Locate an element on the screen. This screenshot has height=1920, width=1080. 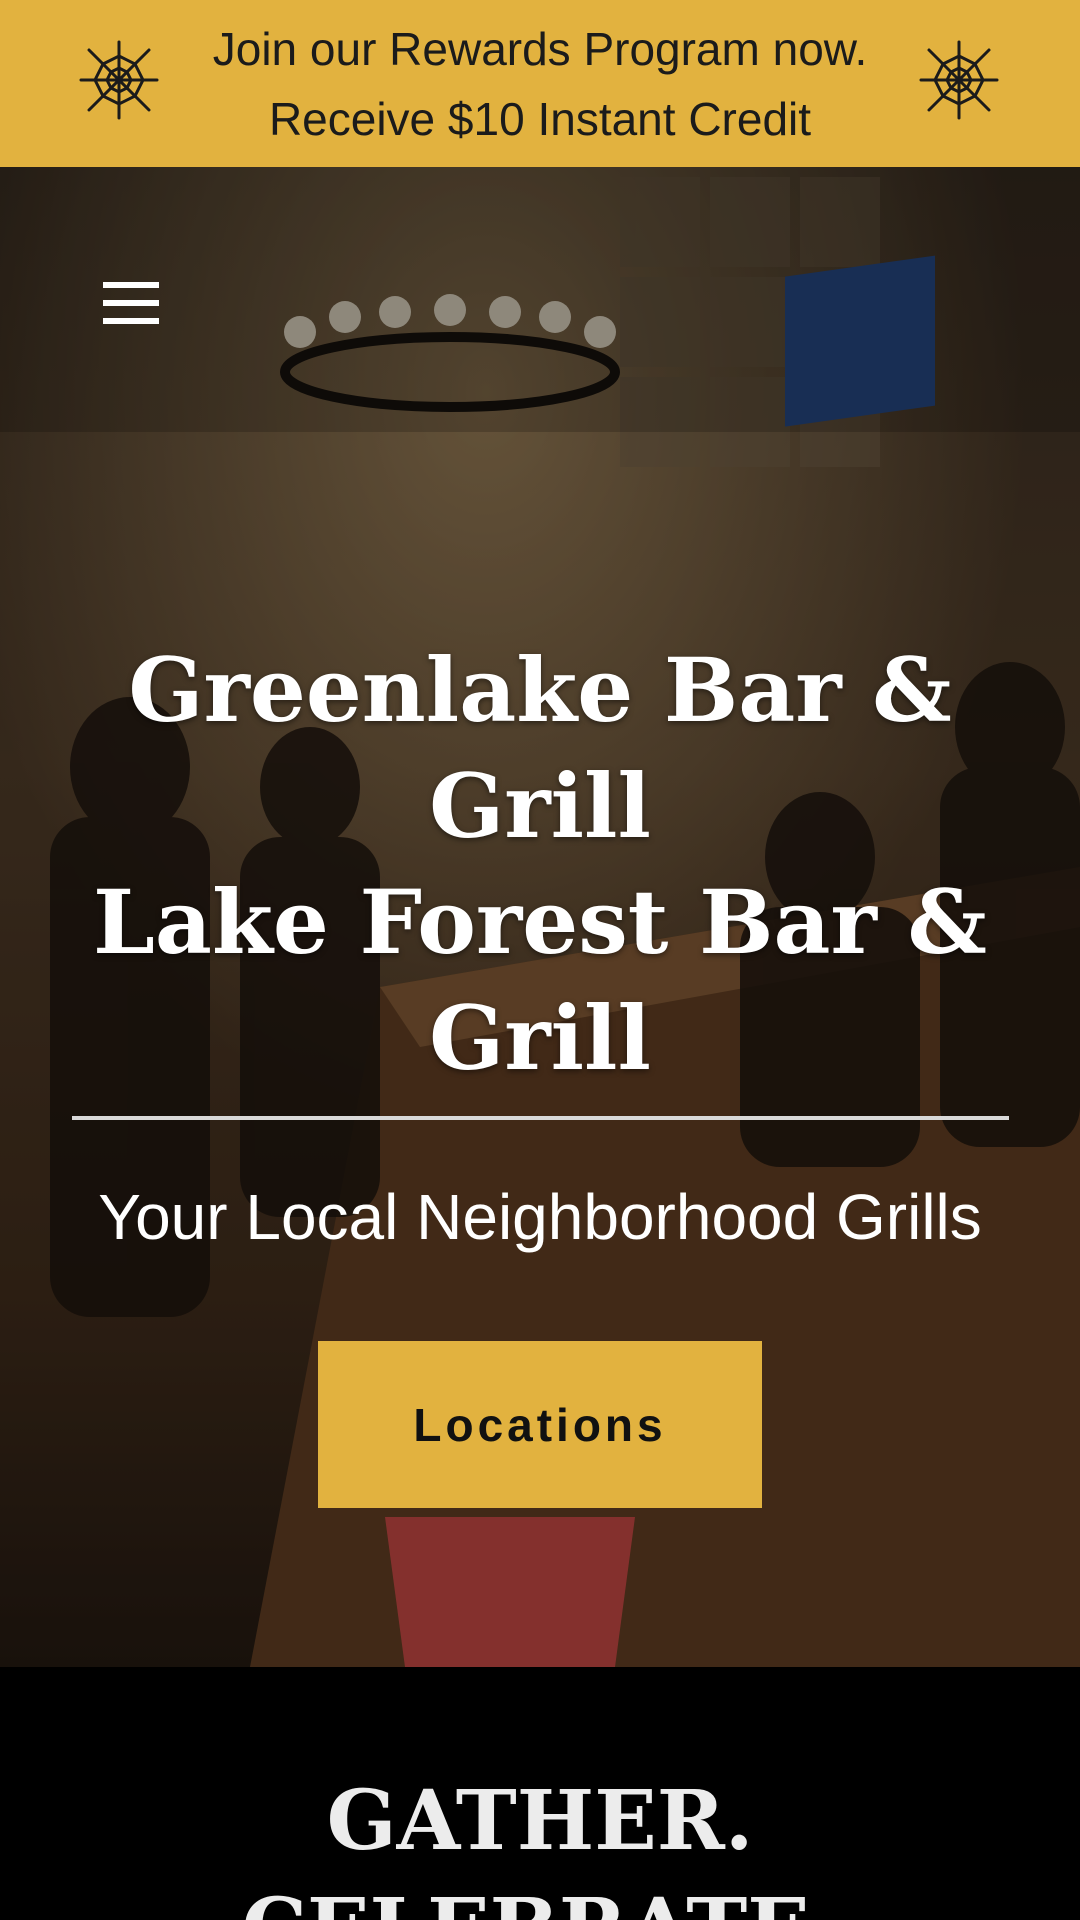
section-heading-line: GATHER. is located at coordinates (540, 1821).